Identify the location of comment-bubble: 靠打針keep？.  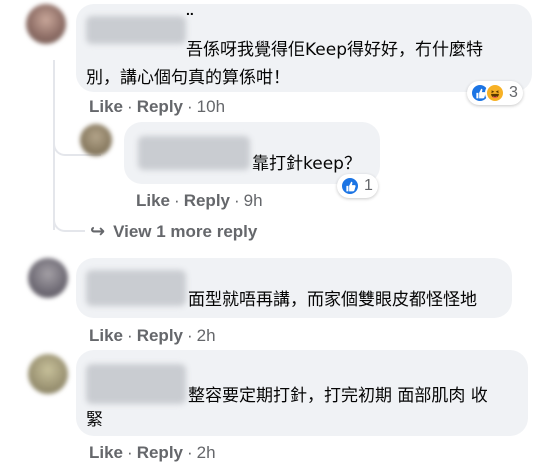
(252, 153).